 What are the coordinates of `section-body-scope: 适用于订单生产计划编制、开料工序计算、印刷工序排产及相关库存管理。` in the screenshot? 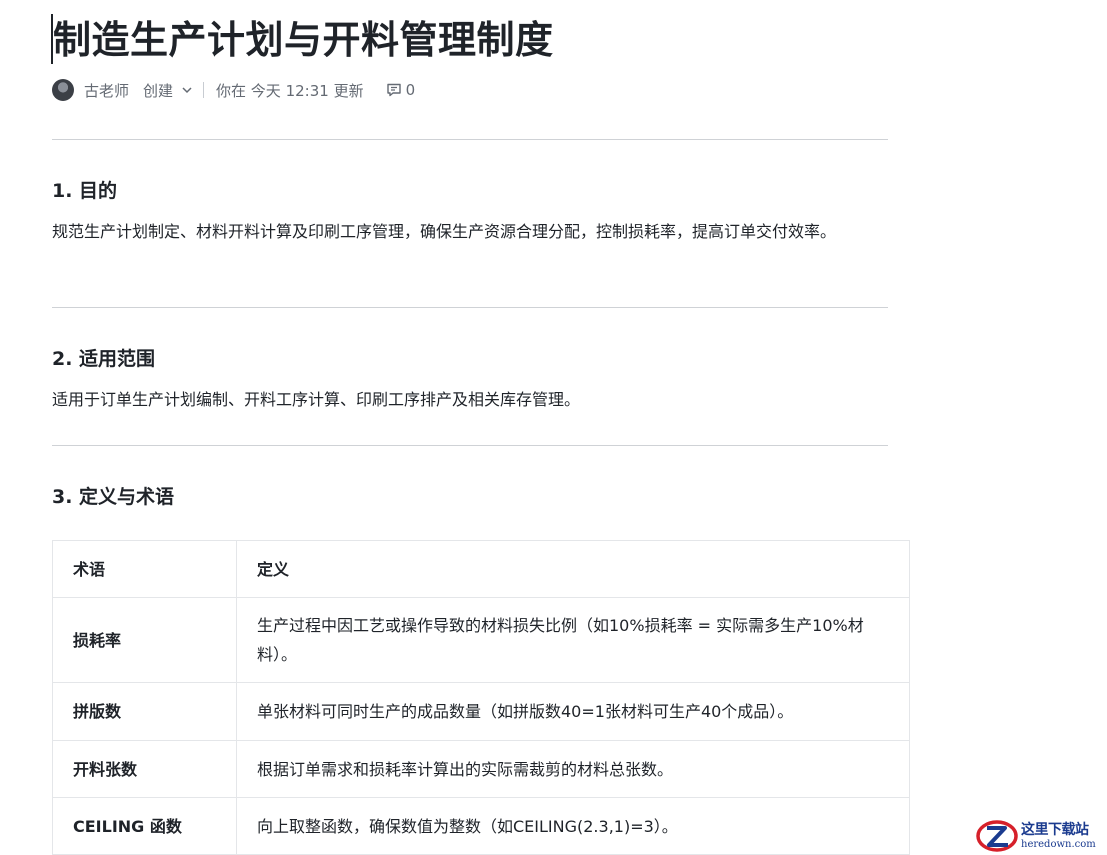 It's located at (473, 399).